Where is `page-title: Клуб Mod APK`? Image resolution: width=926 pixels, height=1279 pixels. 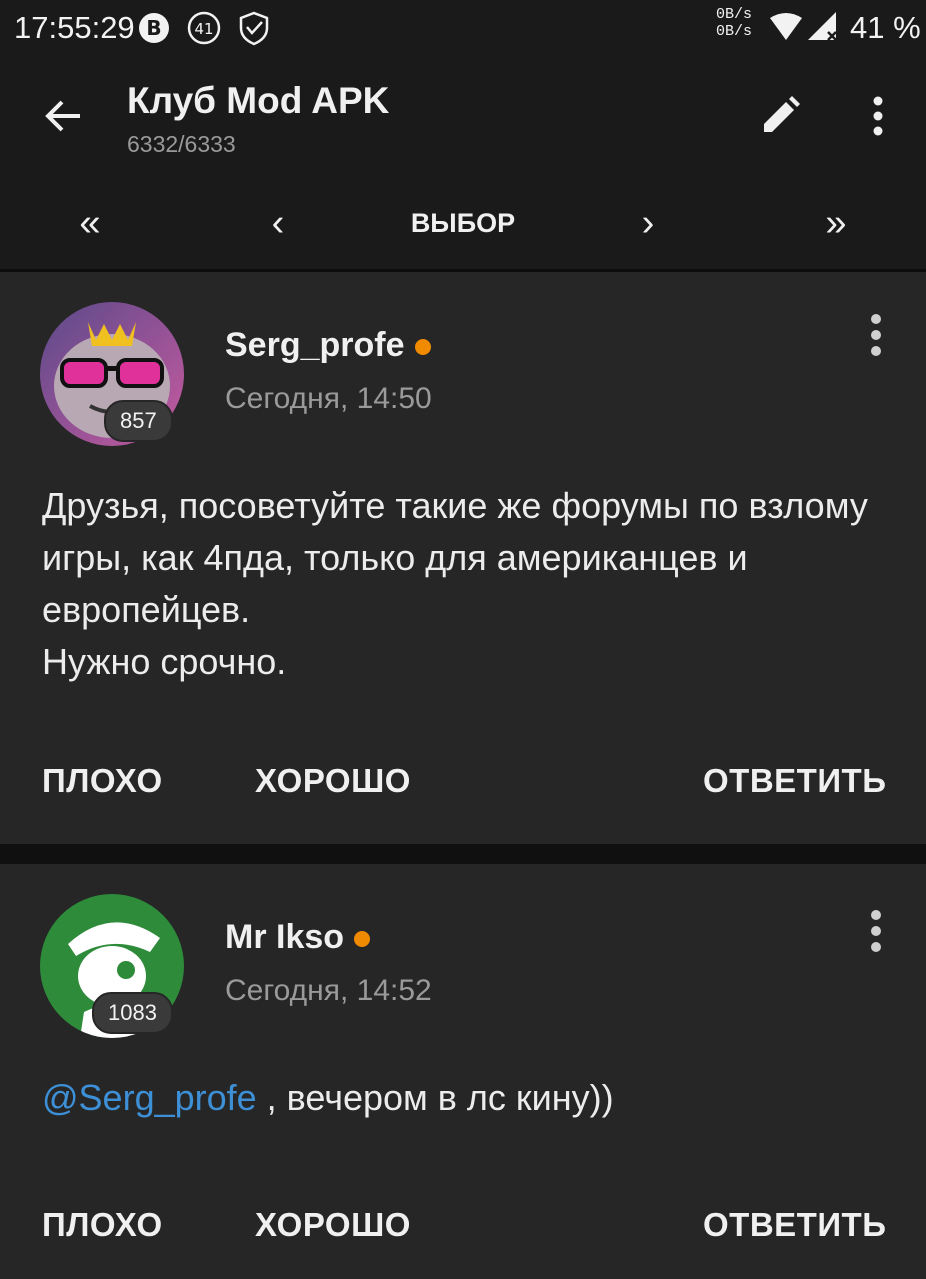 page-title: Клуб Mod APK is located at coordinates (258, 100).